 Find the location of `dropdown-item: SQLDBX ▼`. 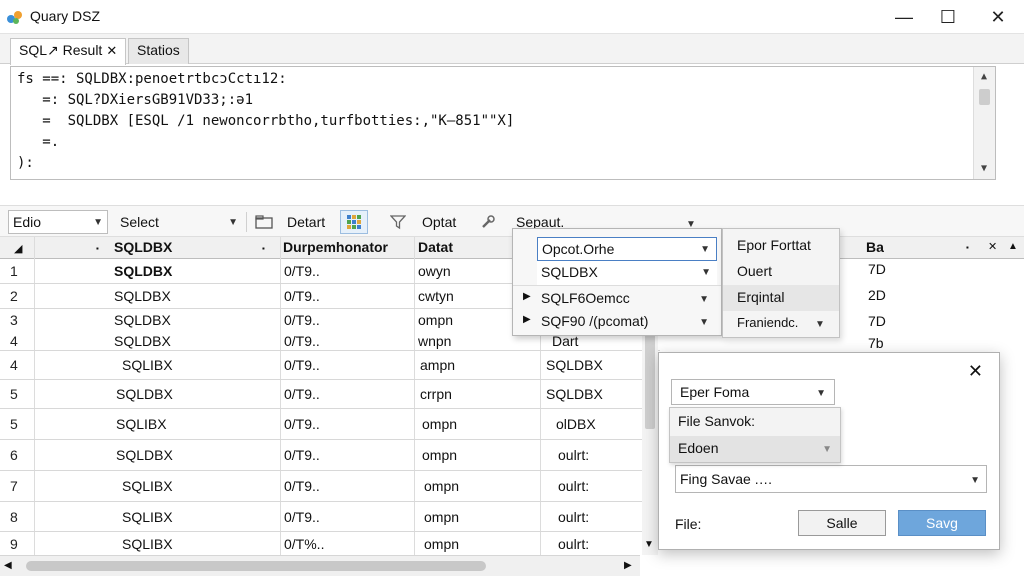

dropdown-item: SQLDBX ▼ is located at coordinates (617, 274).